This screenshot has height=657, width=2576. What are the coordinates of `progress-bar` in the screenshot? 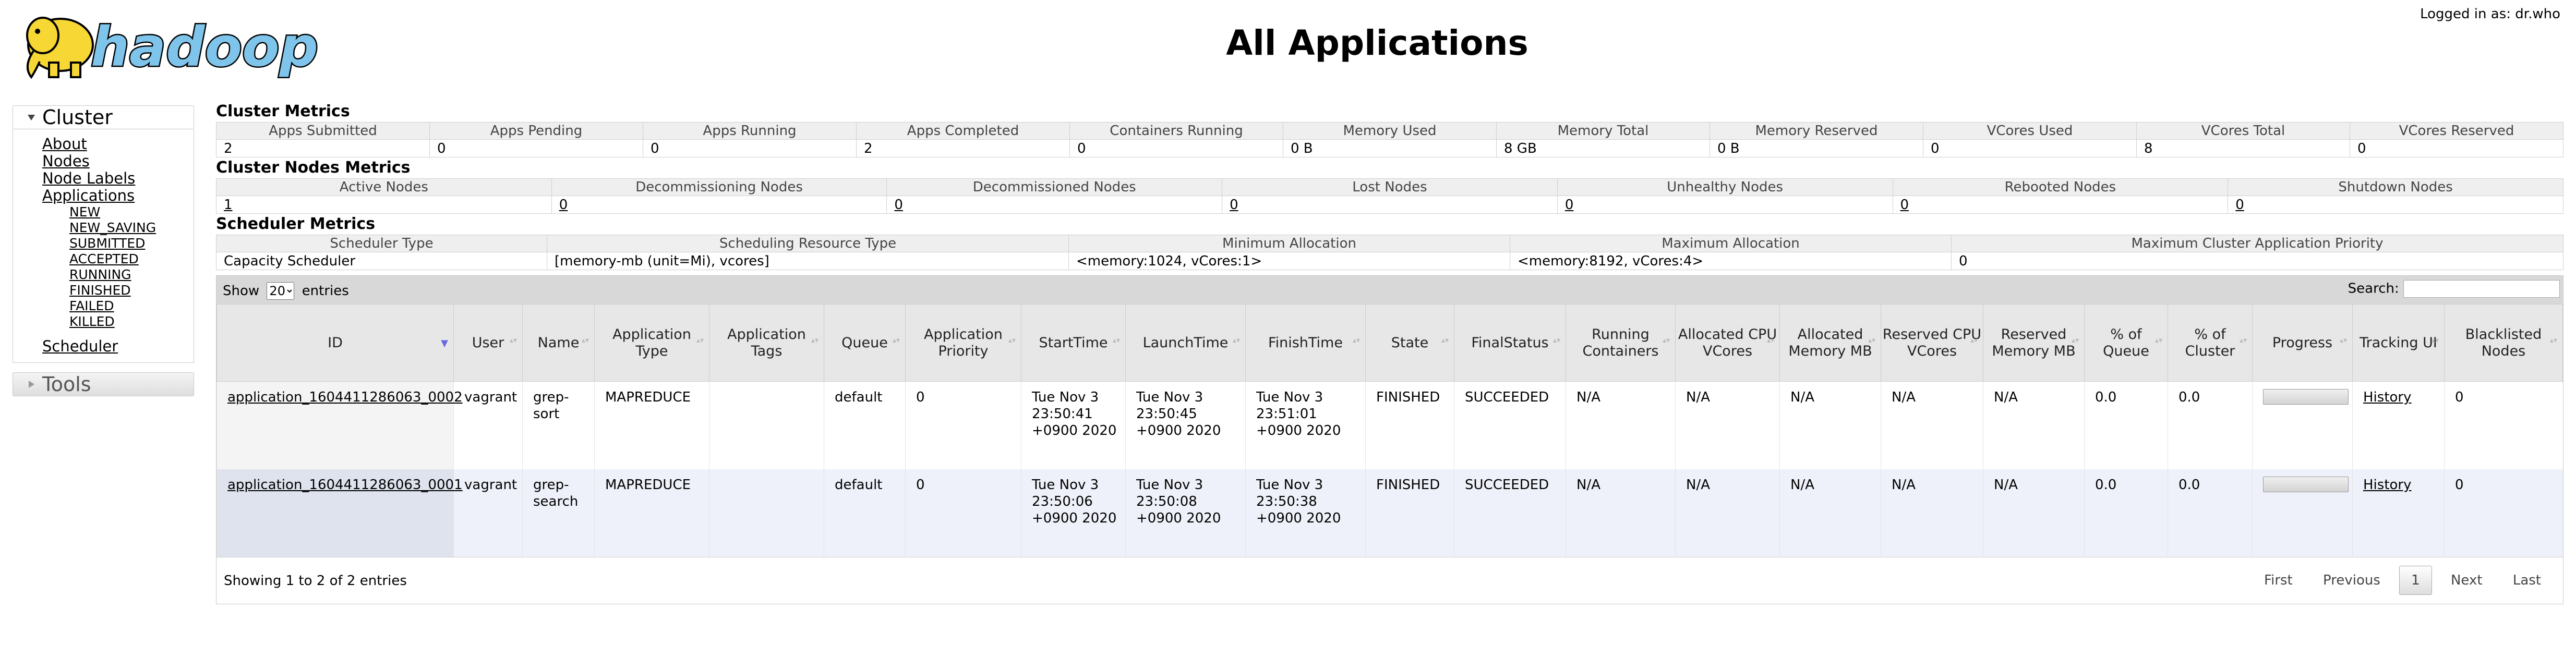 It's located at (2306, 484).